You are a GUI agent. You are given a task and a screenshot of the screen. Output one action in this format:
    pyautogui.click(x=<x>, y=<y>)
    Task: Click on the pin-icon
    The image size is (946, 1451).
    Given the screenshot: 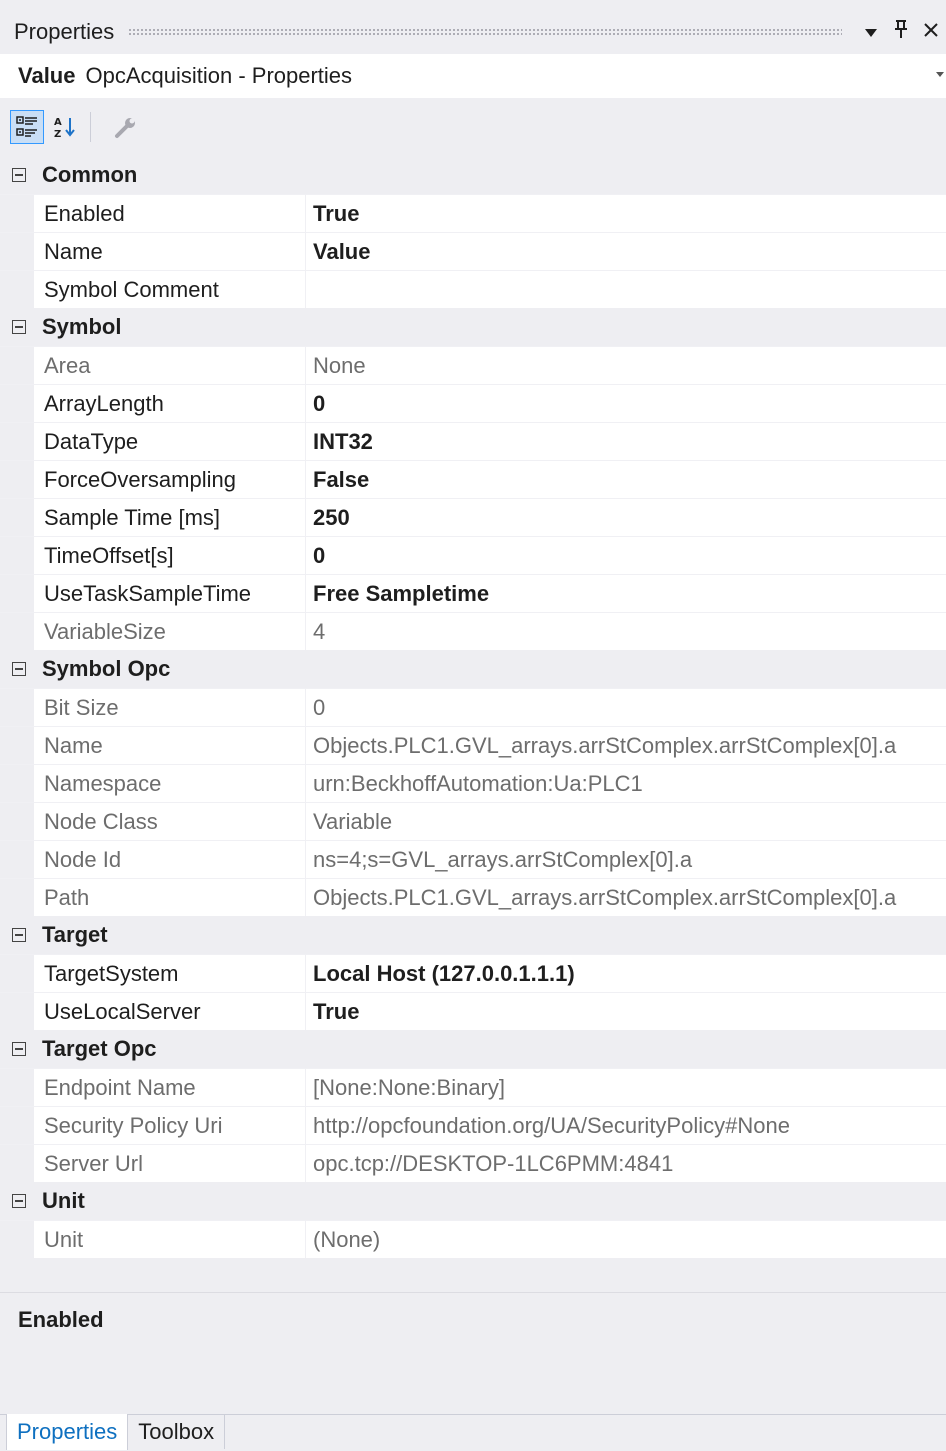 What is the action you would take?
    pyautogui.click(x=901, y=32)
    